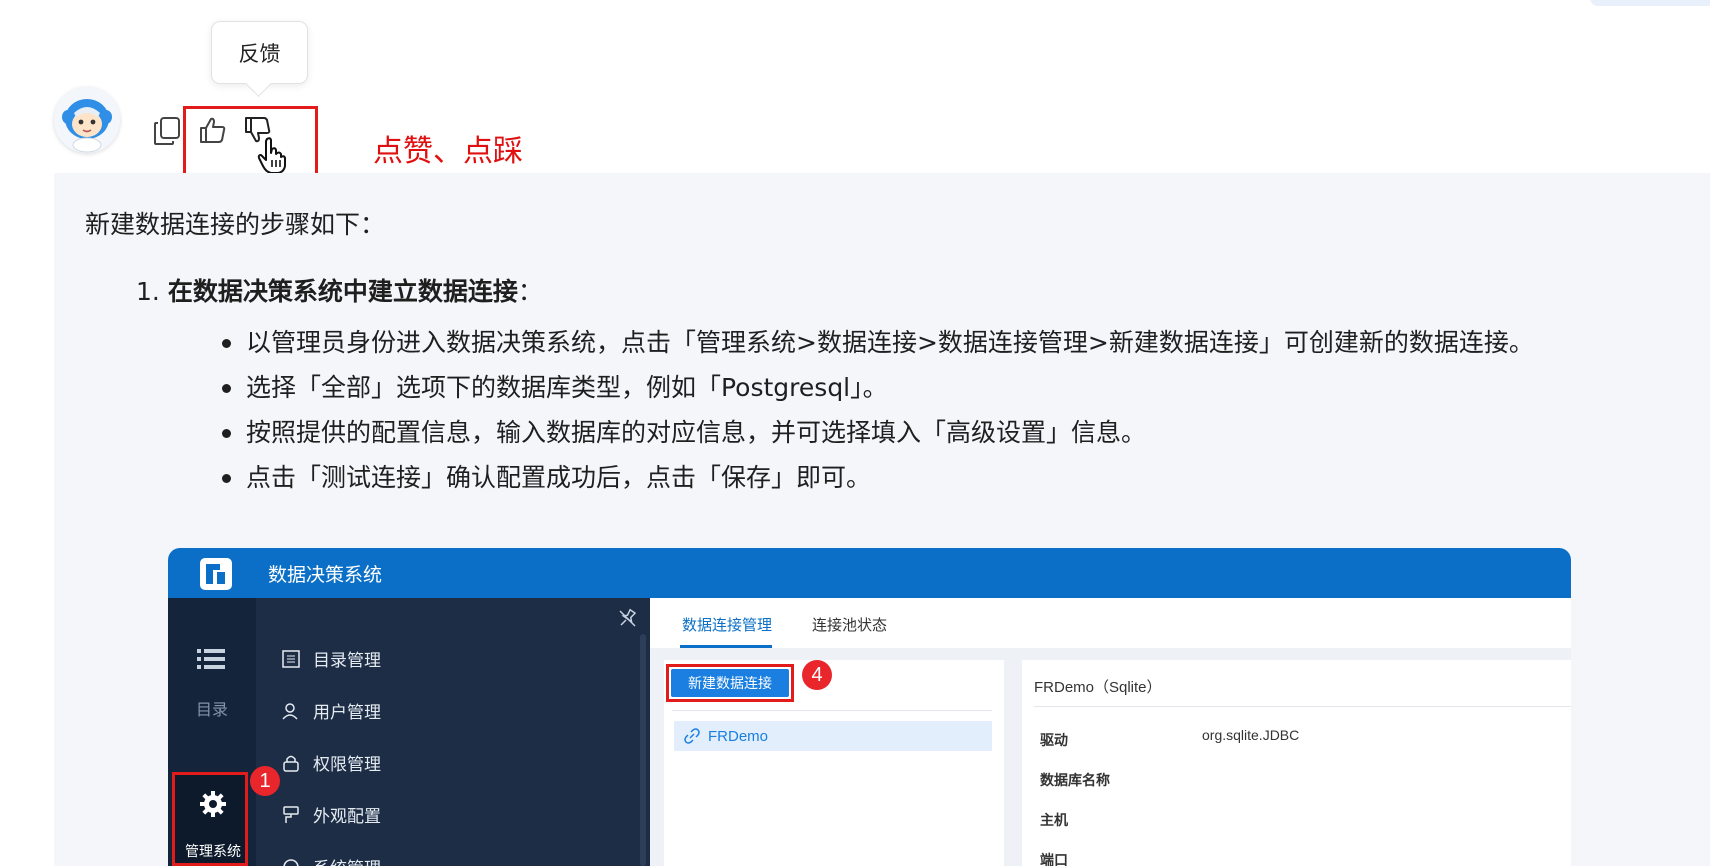  What do you see at coordinates (291, 814) in the screenshot?
I see `brush-icon` at bounding box center [291, 814].